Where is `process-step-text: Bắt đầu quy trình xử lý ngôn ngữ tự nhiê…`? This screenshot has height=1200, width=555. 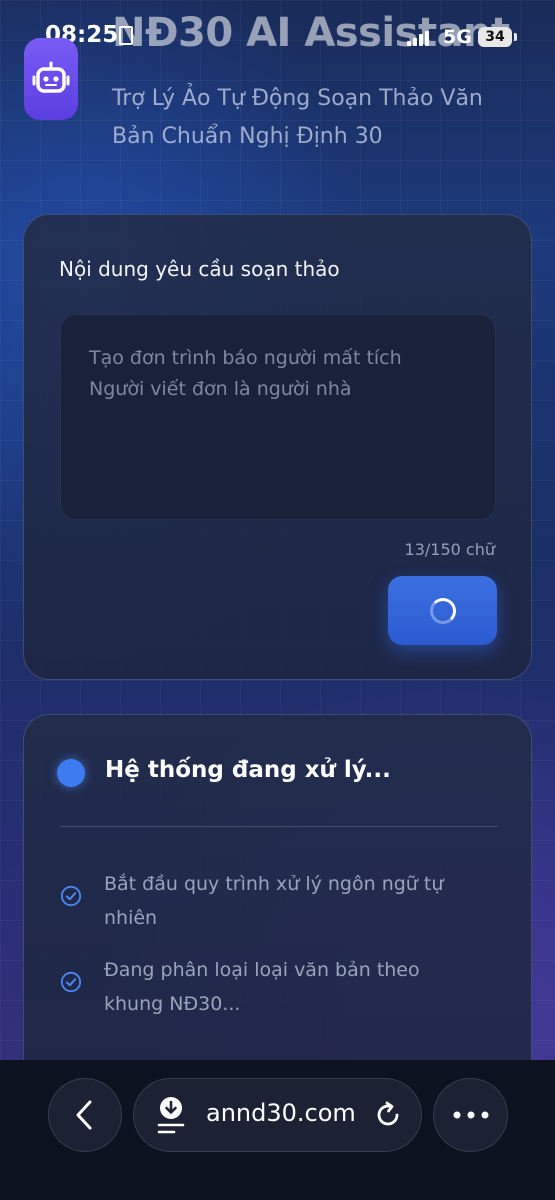 process-step-text: Bắt đầu quy trình xử lý ngôn ngữ tự nhiê… is located at coordinates (274, 901).